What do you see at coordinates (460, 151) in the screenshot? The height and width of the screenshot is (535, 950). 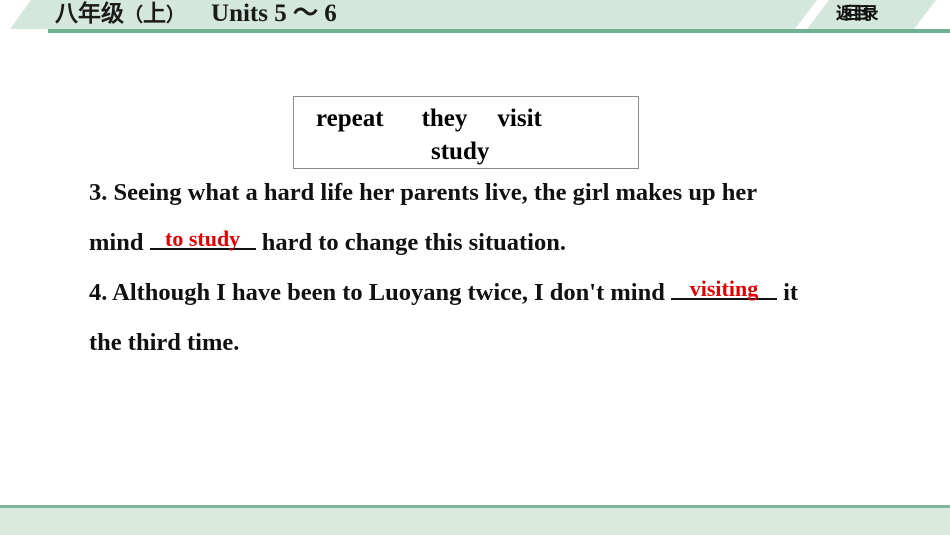 I see `word-bank-item-study: study` at bounding box center [460, 151].